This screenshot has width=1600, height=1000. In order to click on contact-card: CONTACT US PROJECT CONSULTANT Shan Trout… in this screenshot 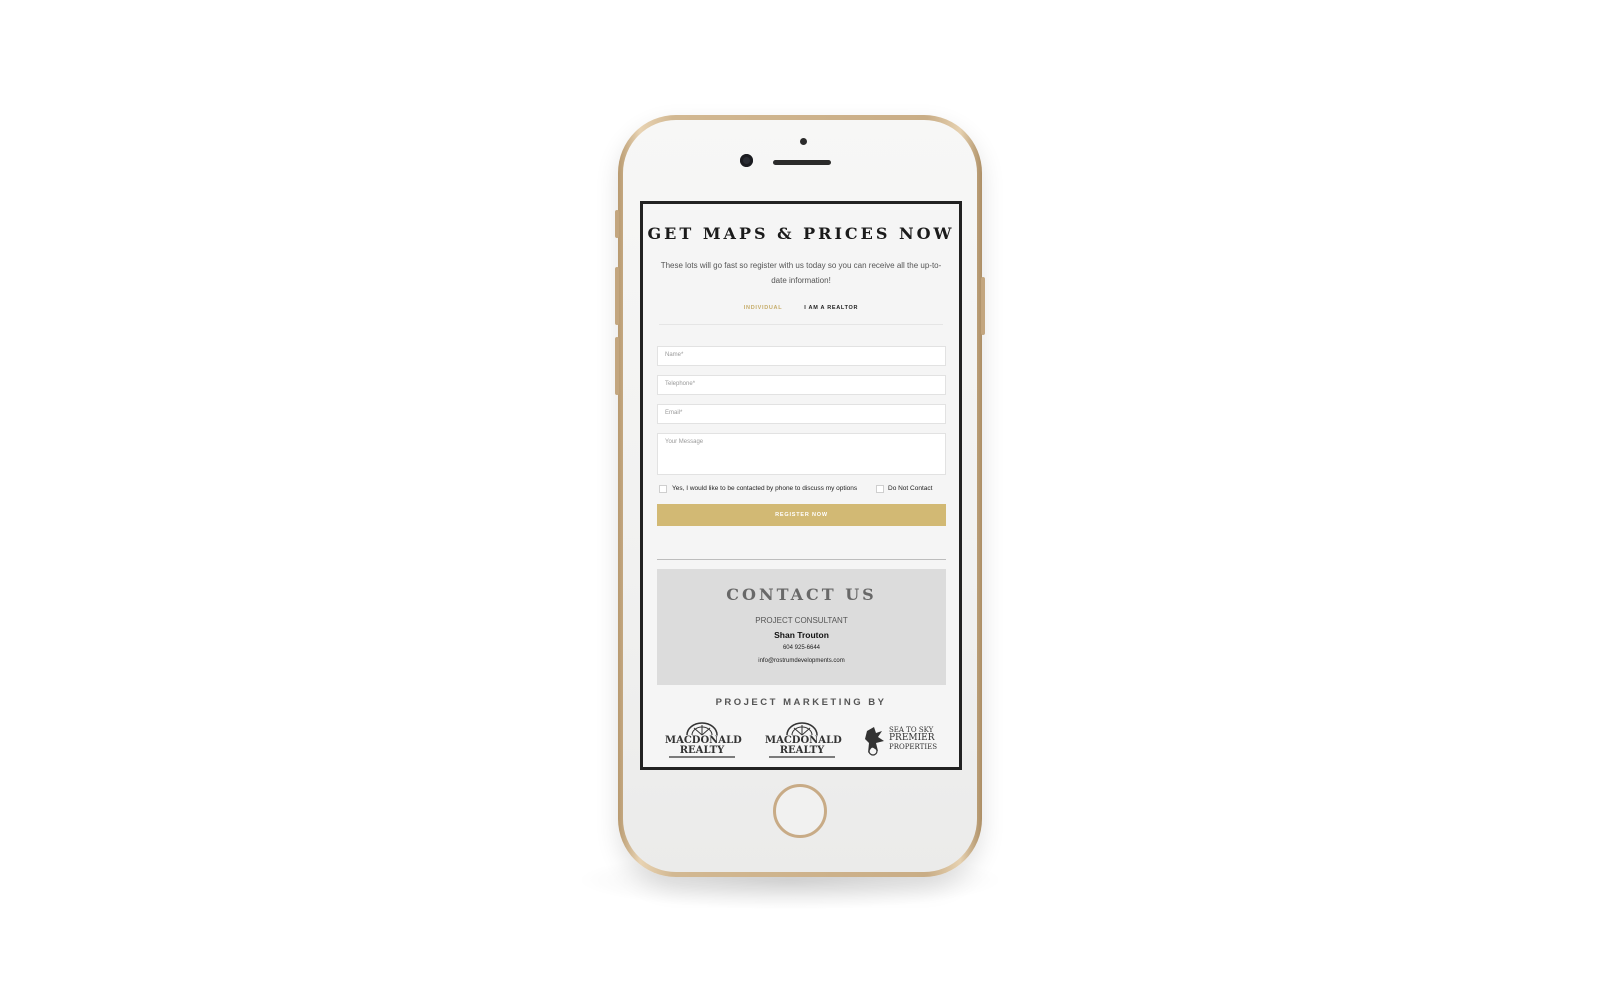, I will do `click(801, 627)`.